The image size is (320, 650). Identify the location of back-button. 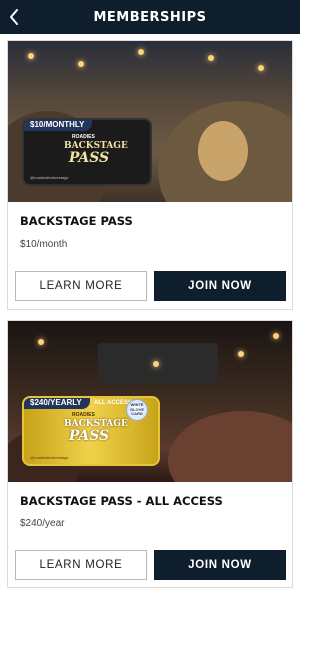
(14, 17).